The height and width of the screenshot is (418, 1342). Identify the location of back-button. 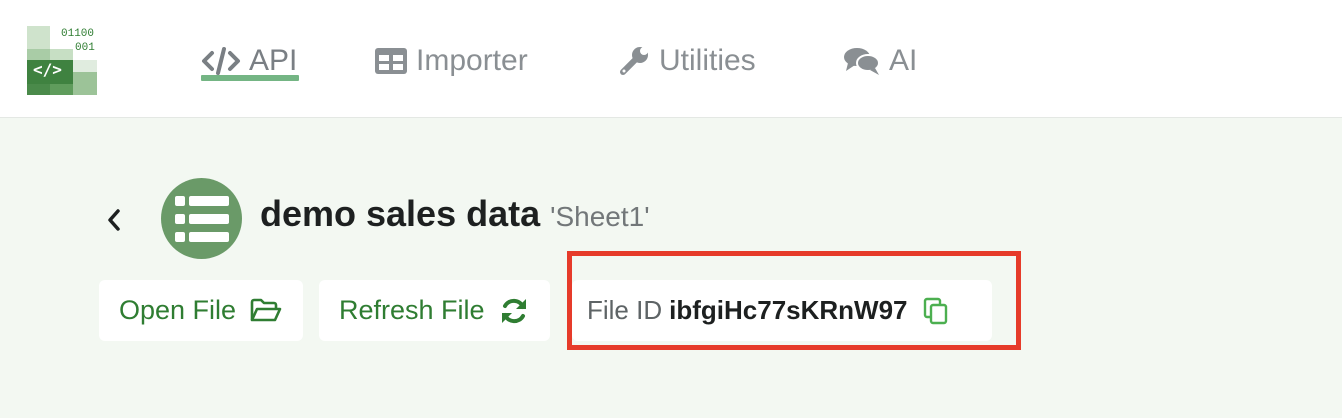
(114, 220).